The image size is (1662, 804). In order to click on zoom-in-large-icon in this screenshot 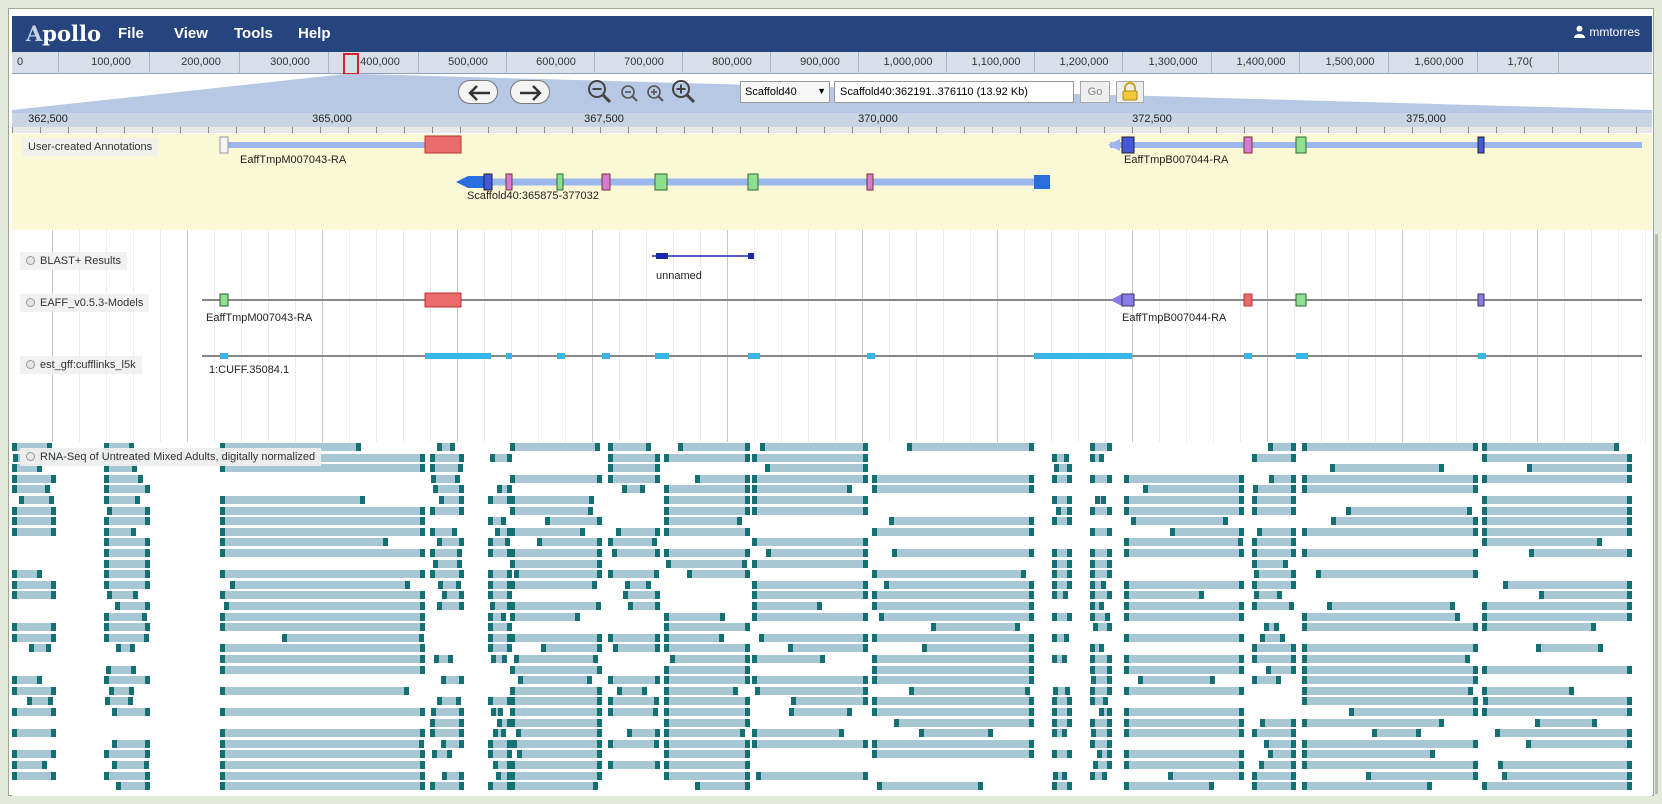, I will do `click(684, 92)`.